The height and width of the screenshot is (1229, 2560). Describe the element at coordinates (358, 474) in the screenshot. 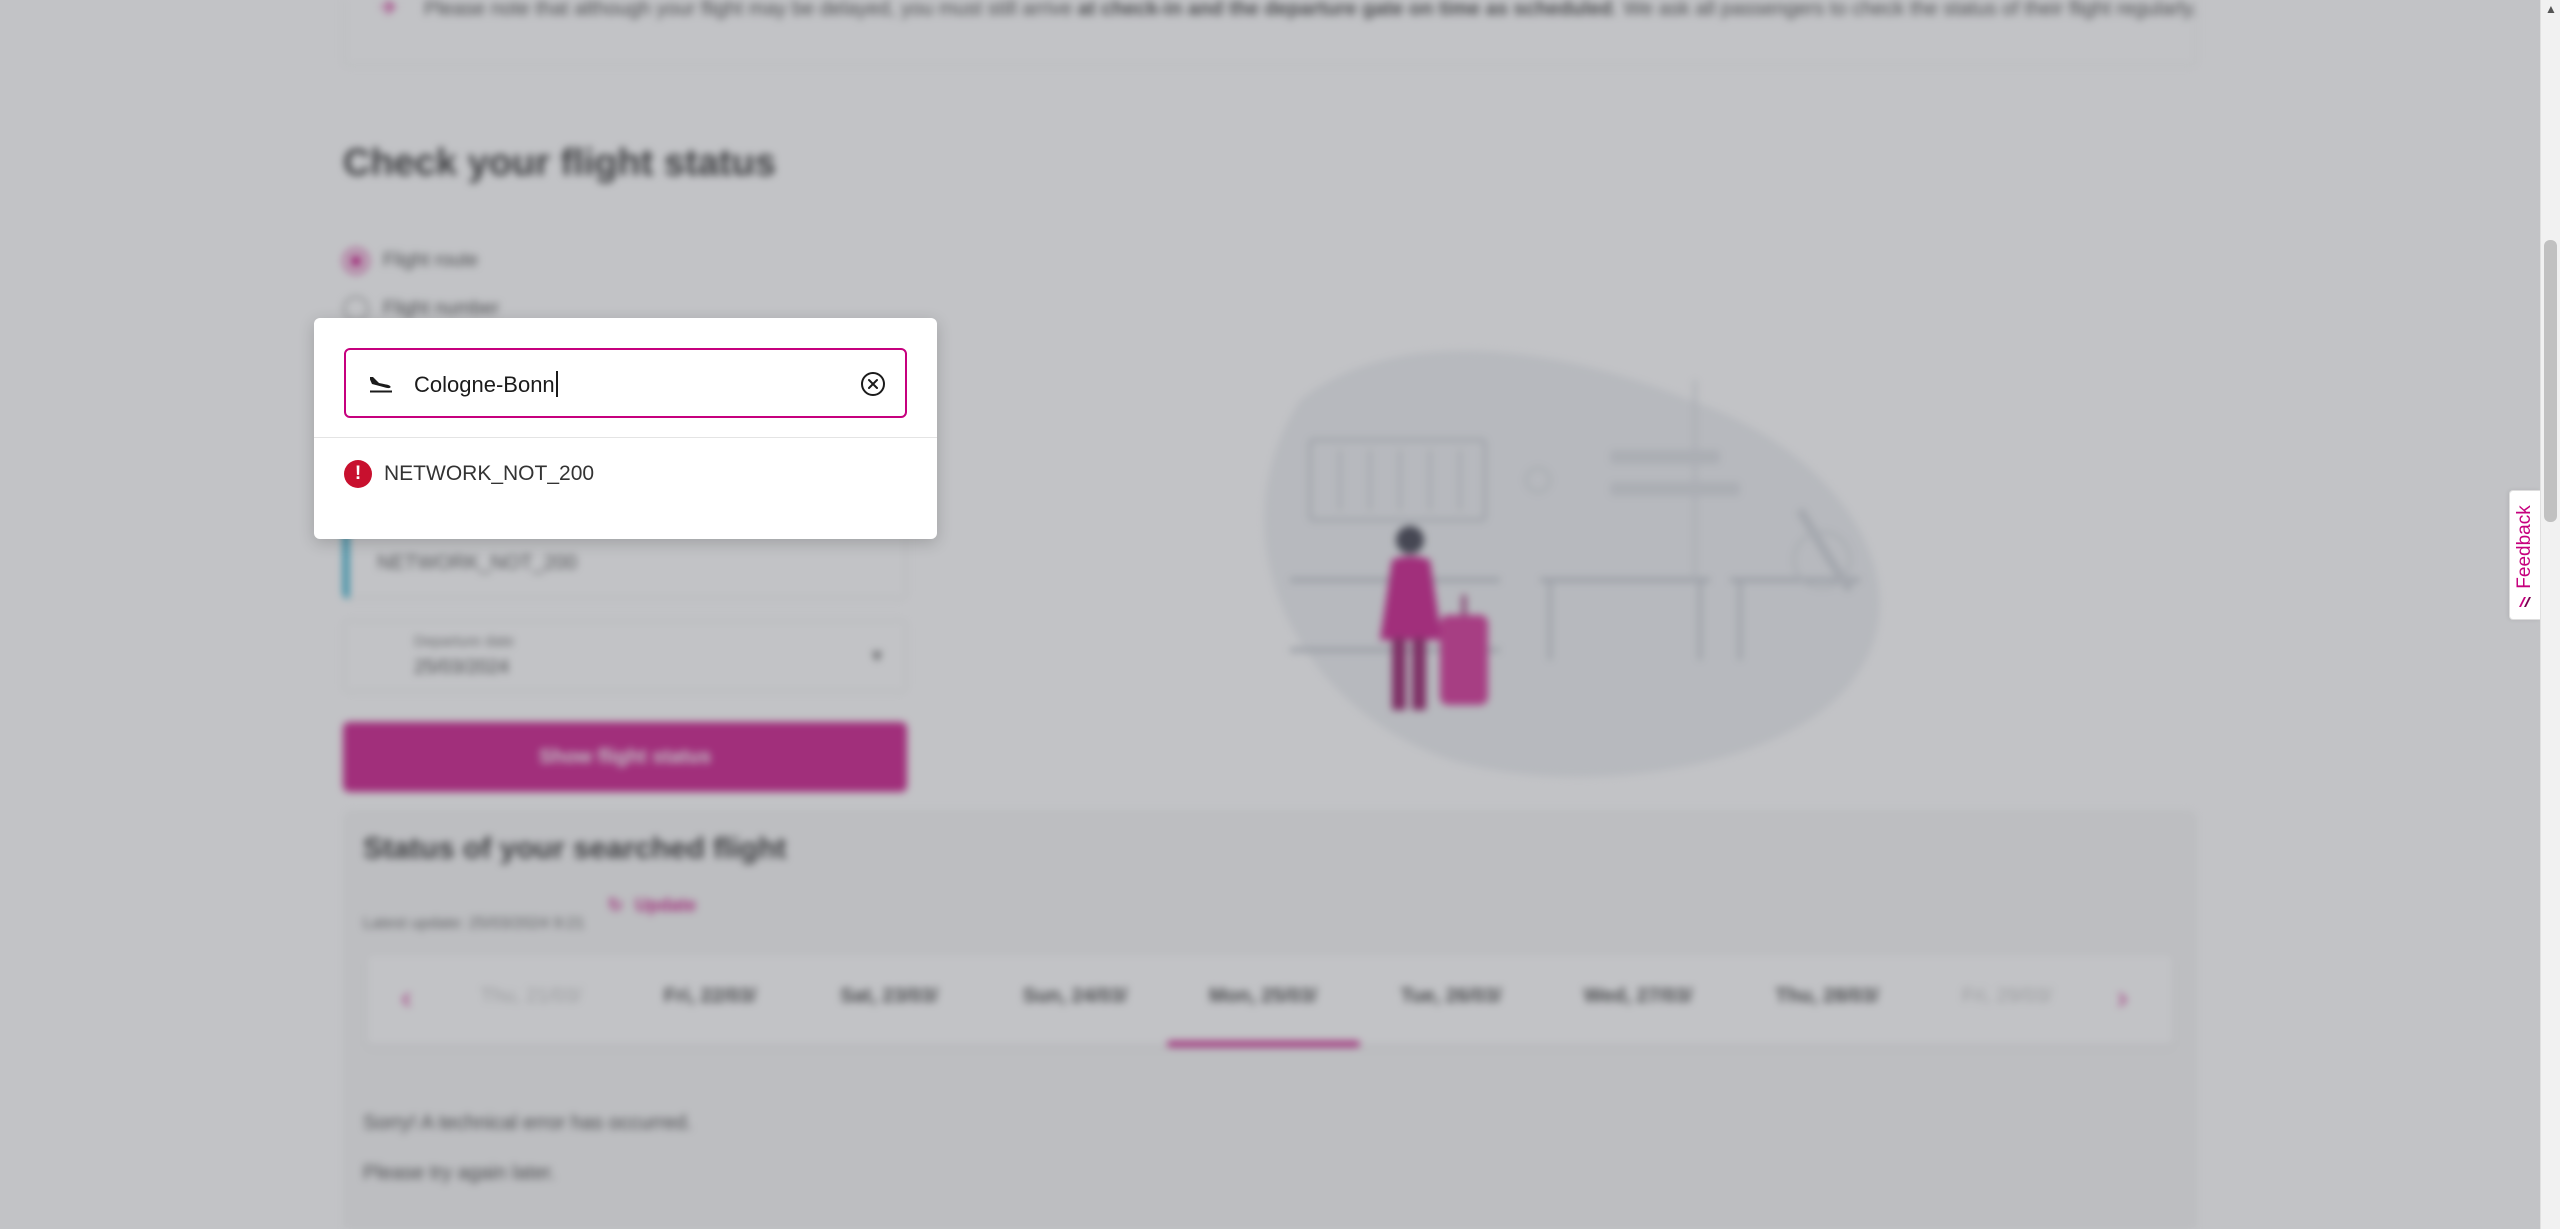

I see `error-exclamation-icon: !` at that location.